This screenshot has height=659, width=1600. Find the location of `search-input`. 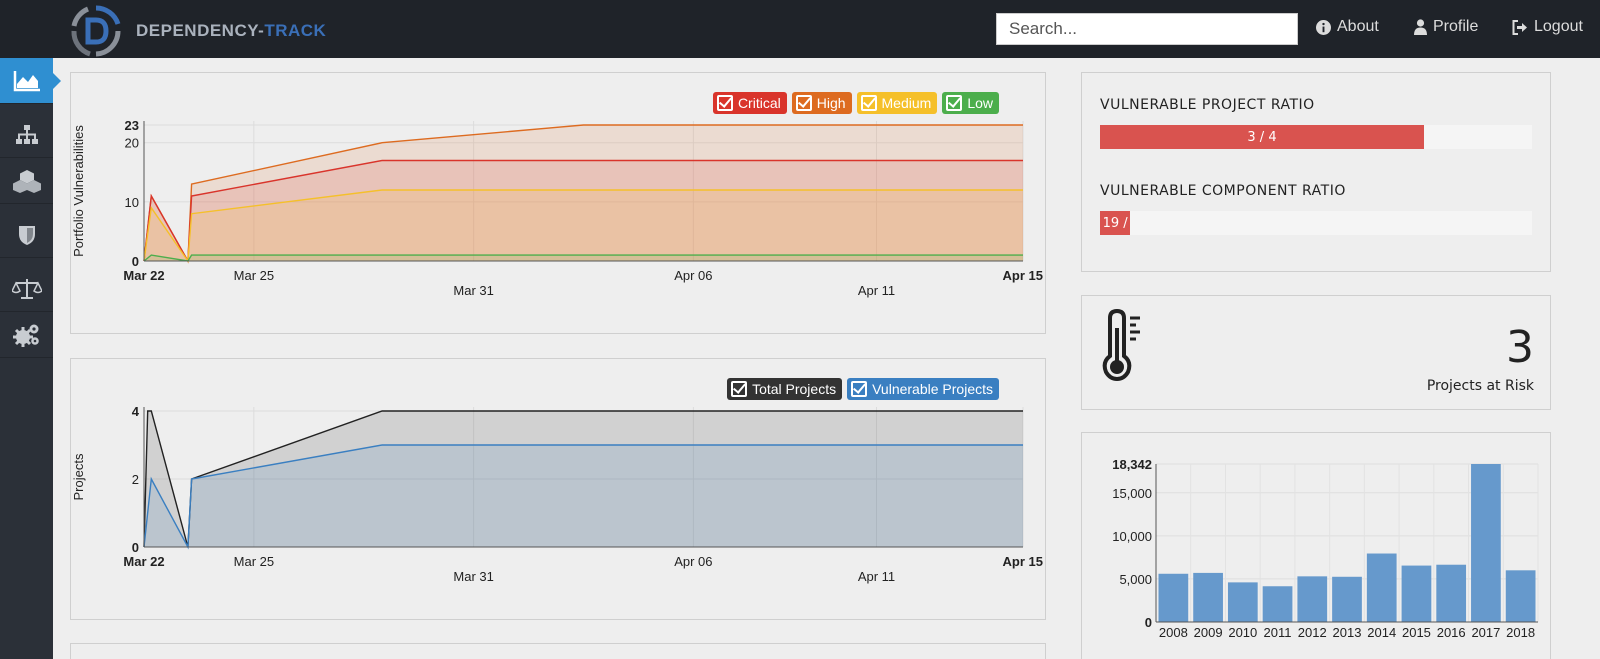

search-input is located at coordinates (1147, 29).